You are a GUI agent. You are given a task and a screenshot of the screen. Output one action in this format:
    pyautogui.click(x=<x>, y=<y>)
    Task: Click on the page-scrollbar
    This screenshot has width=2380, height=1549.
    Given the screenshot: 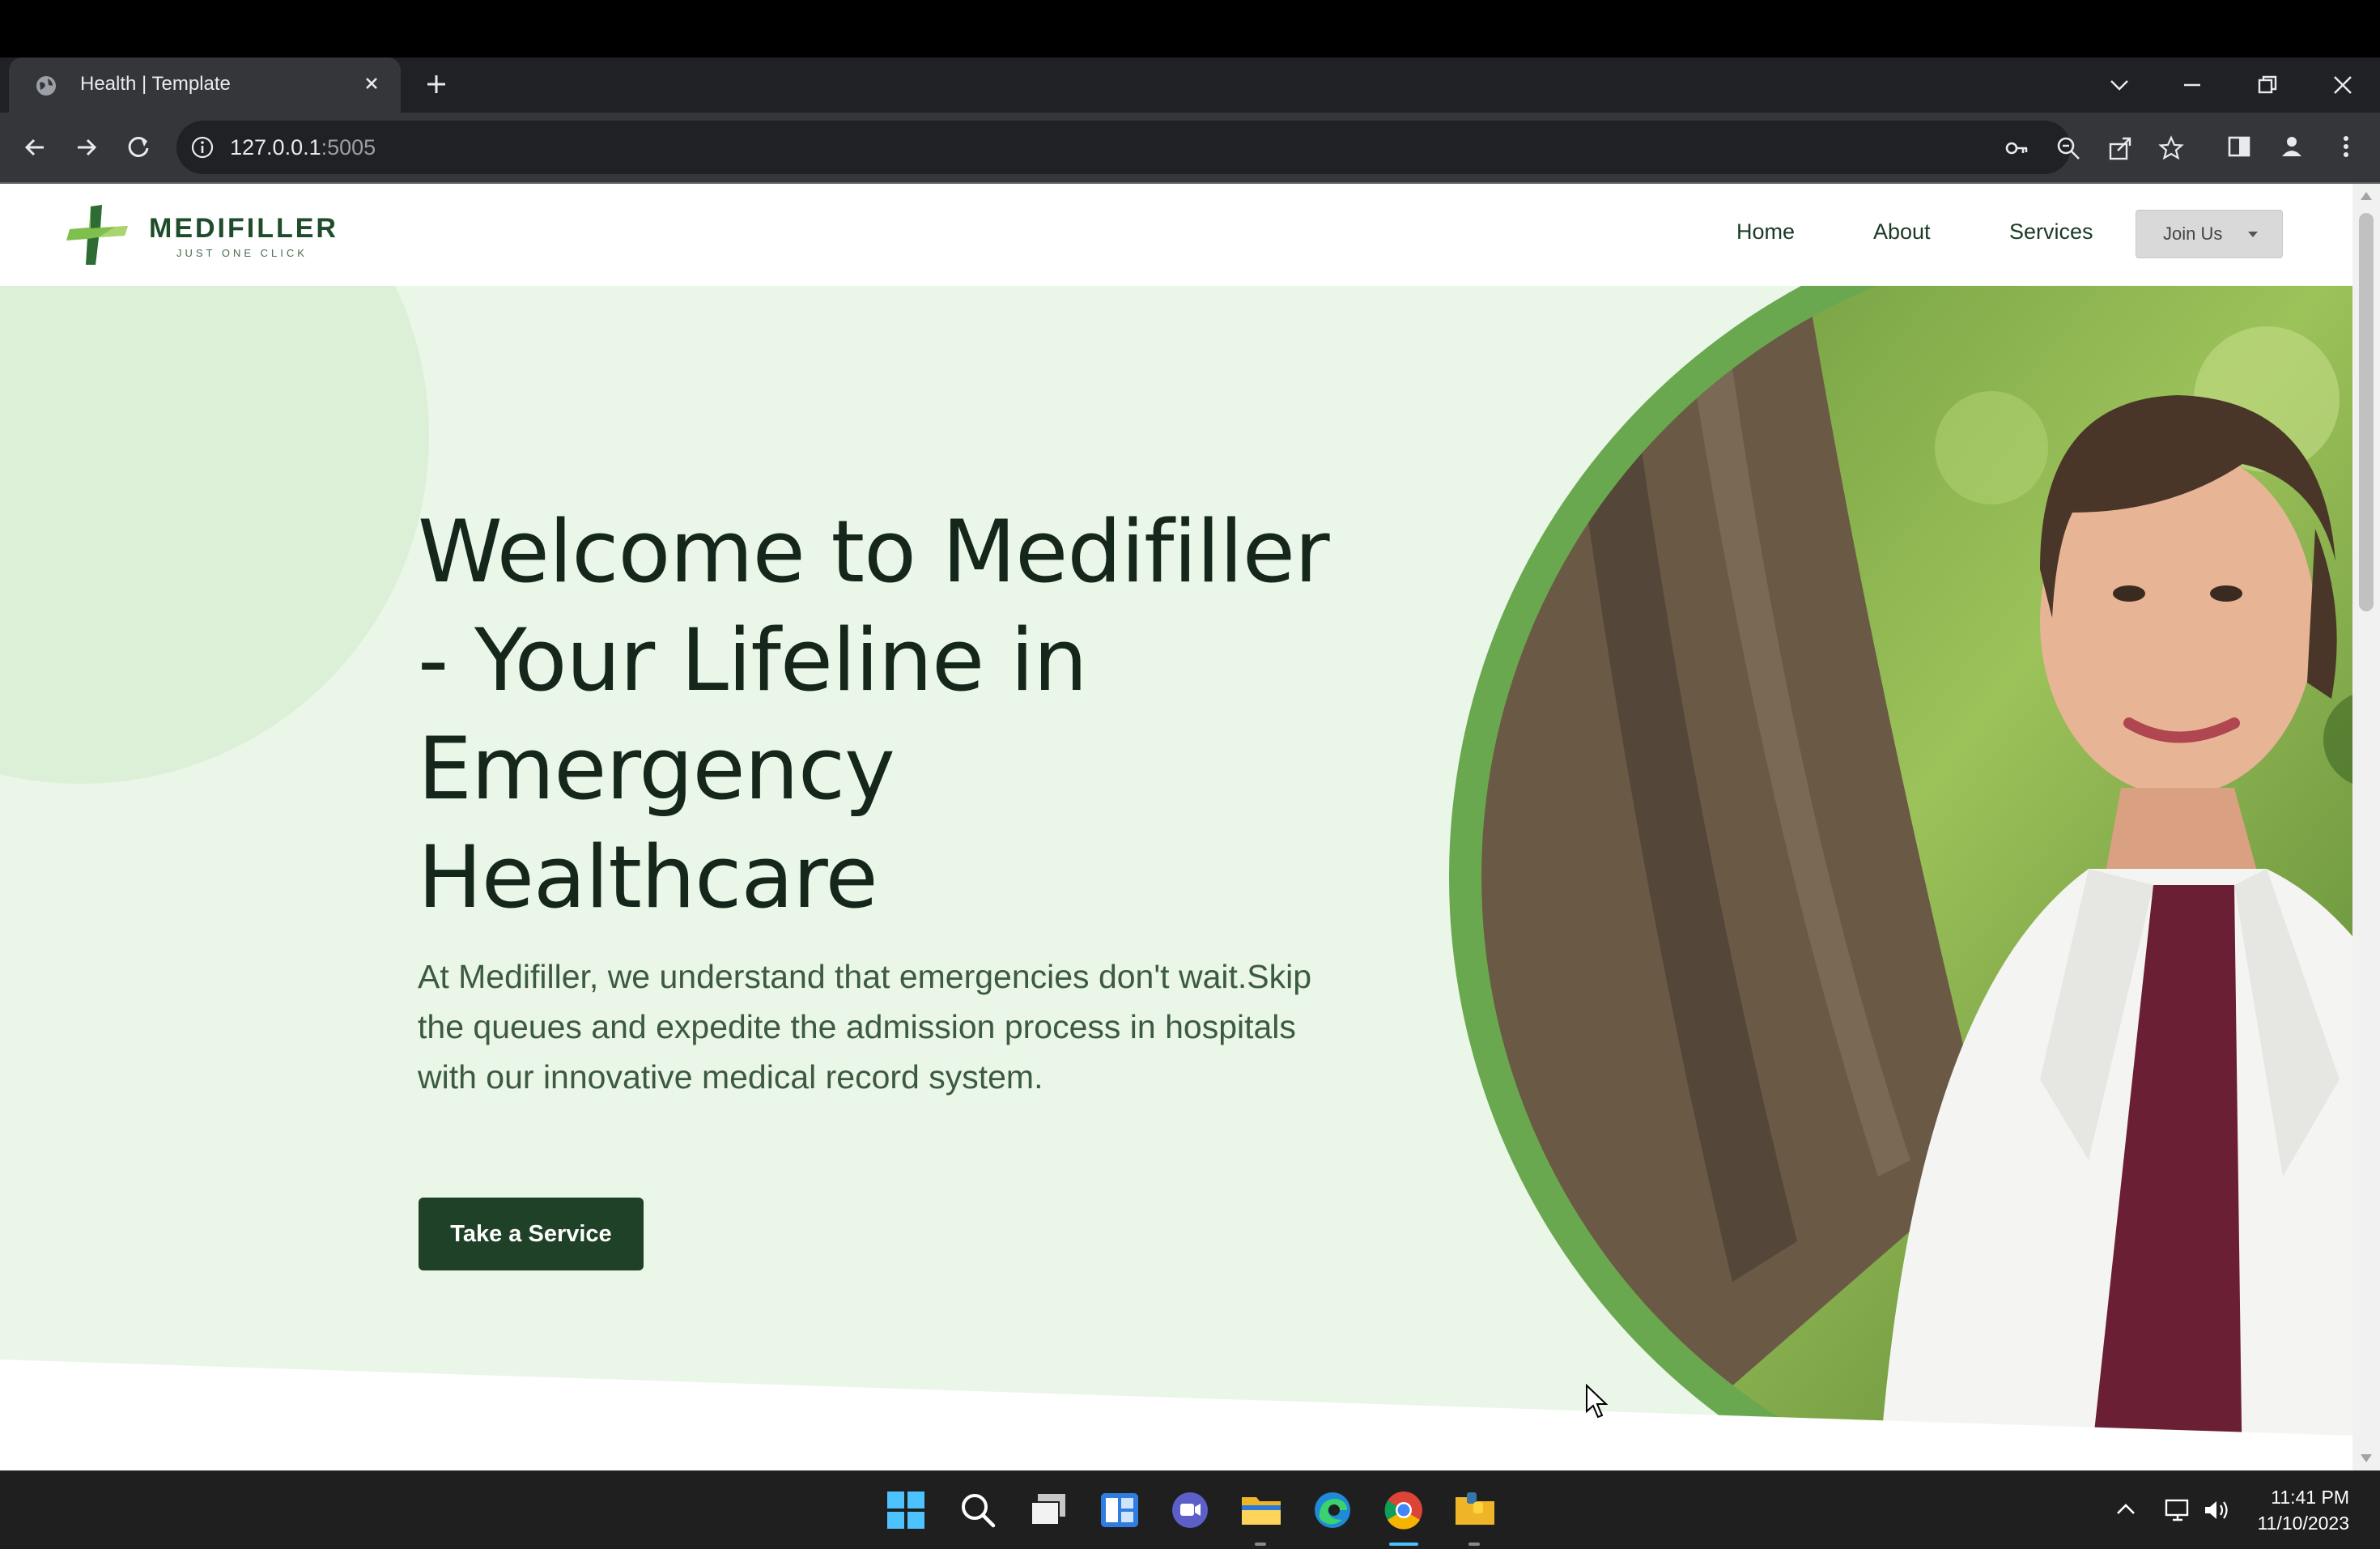 What is the action you would take?
    pyautogui.click(x=2366, y=827)
    